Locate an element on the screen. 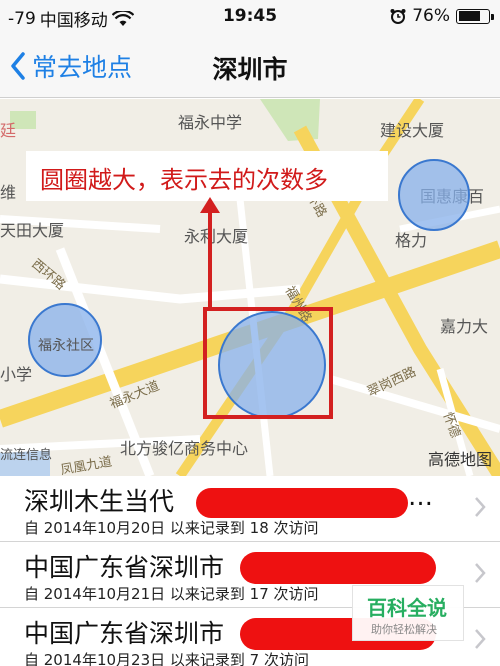 The width and height of the screenshot is (500, 666). annotation-box: 圆圈越大，表示去的次数多 is located at coordinates (207, 176).